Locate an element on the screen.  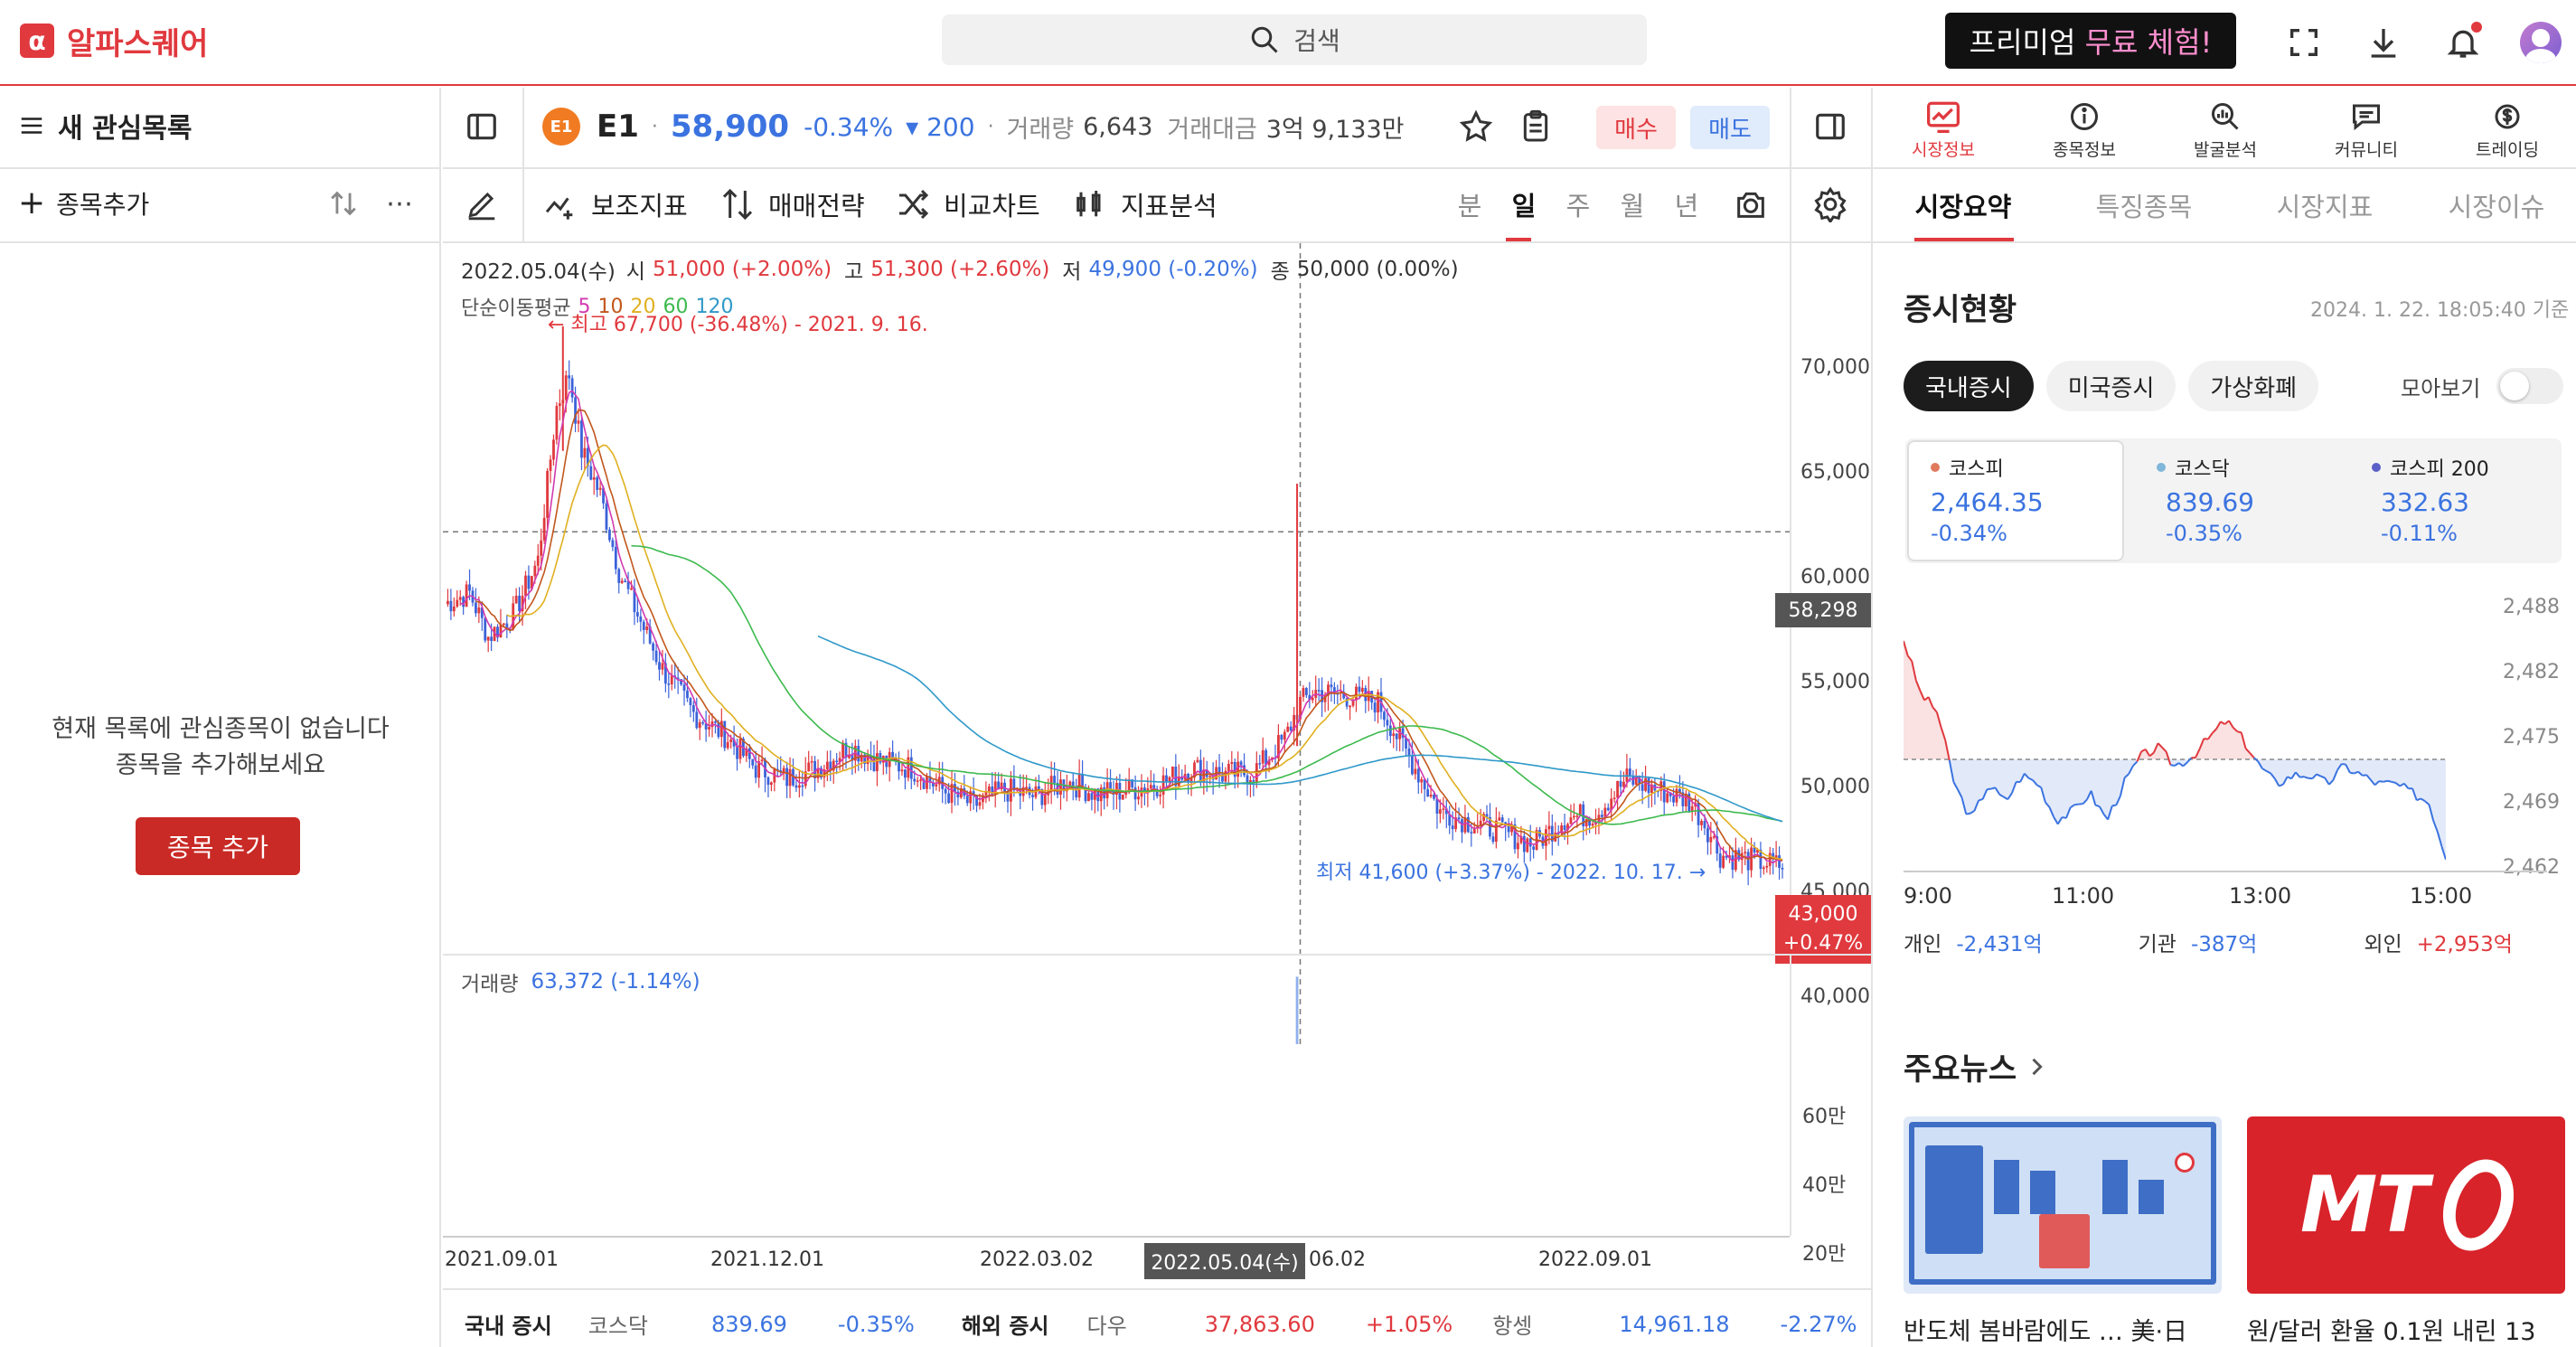
overseas-label: 해외 증시 is located at coordinates (1005, 1326).